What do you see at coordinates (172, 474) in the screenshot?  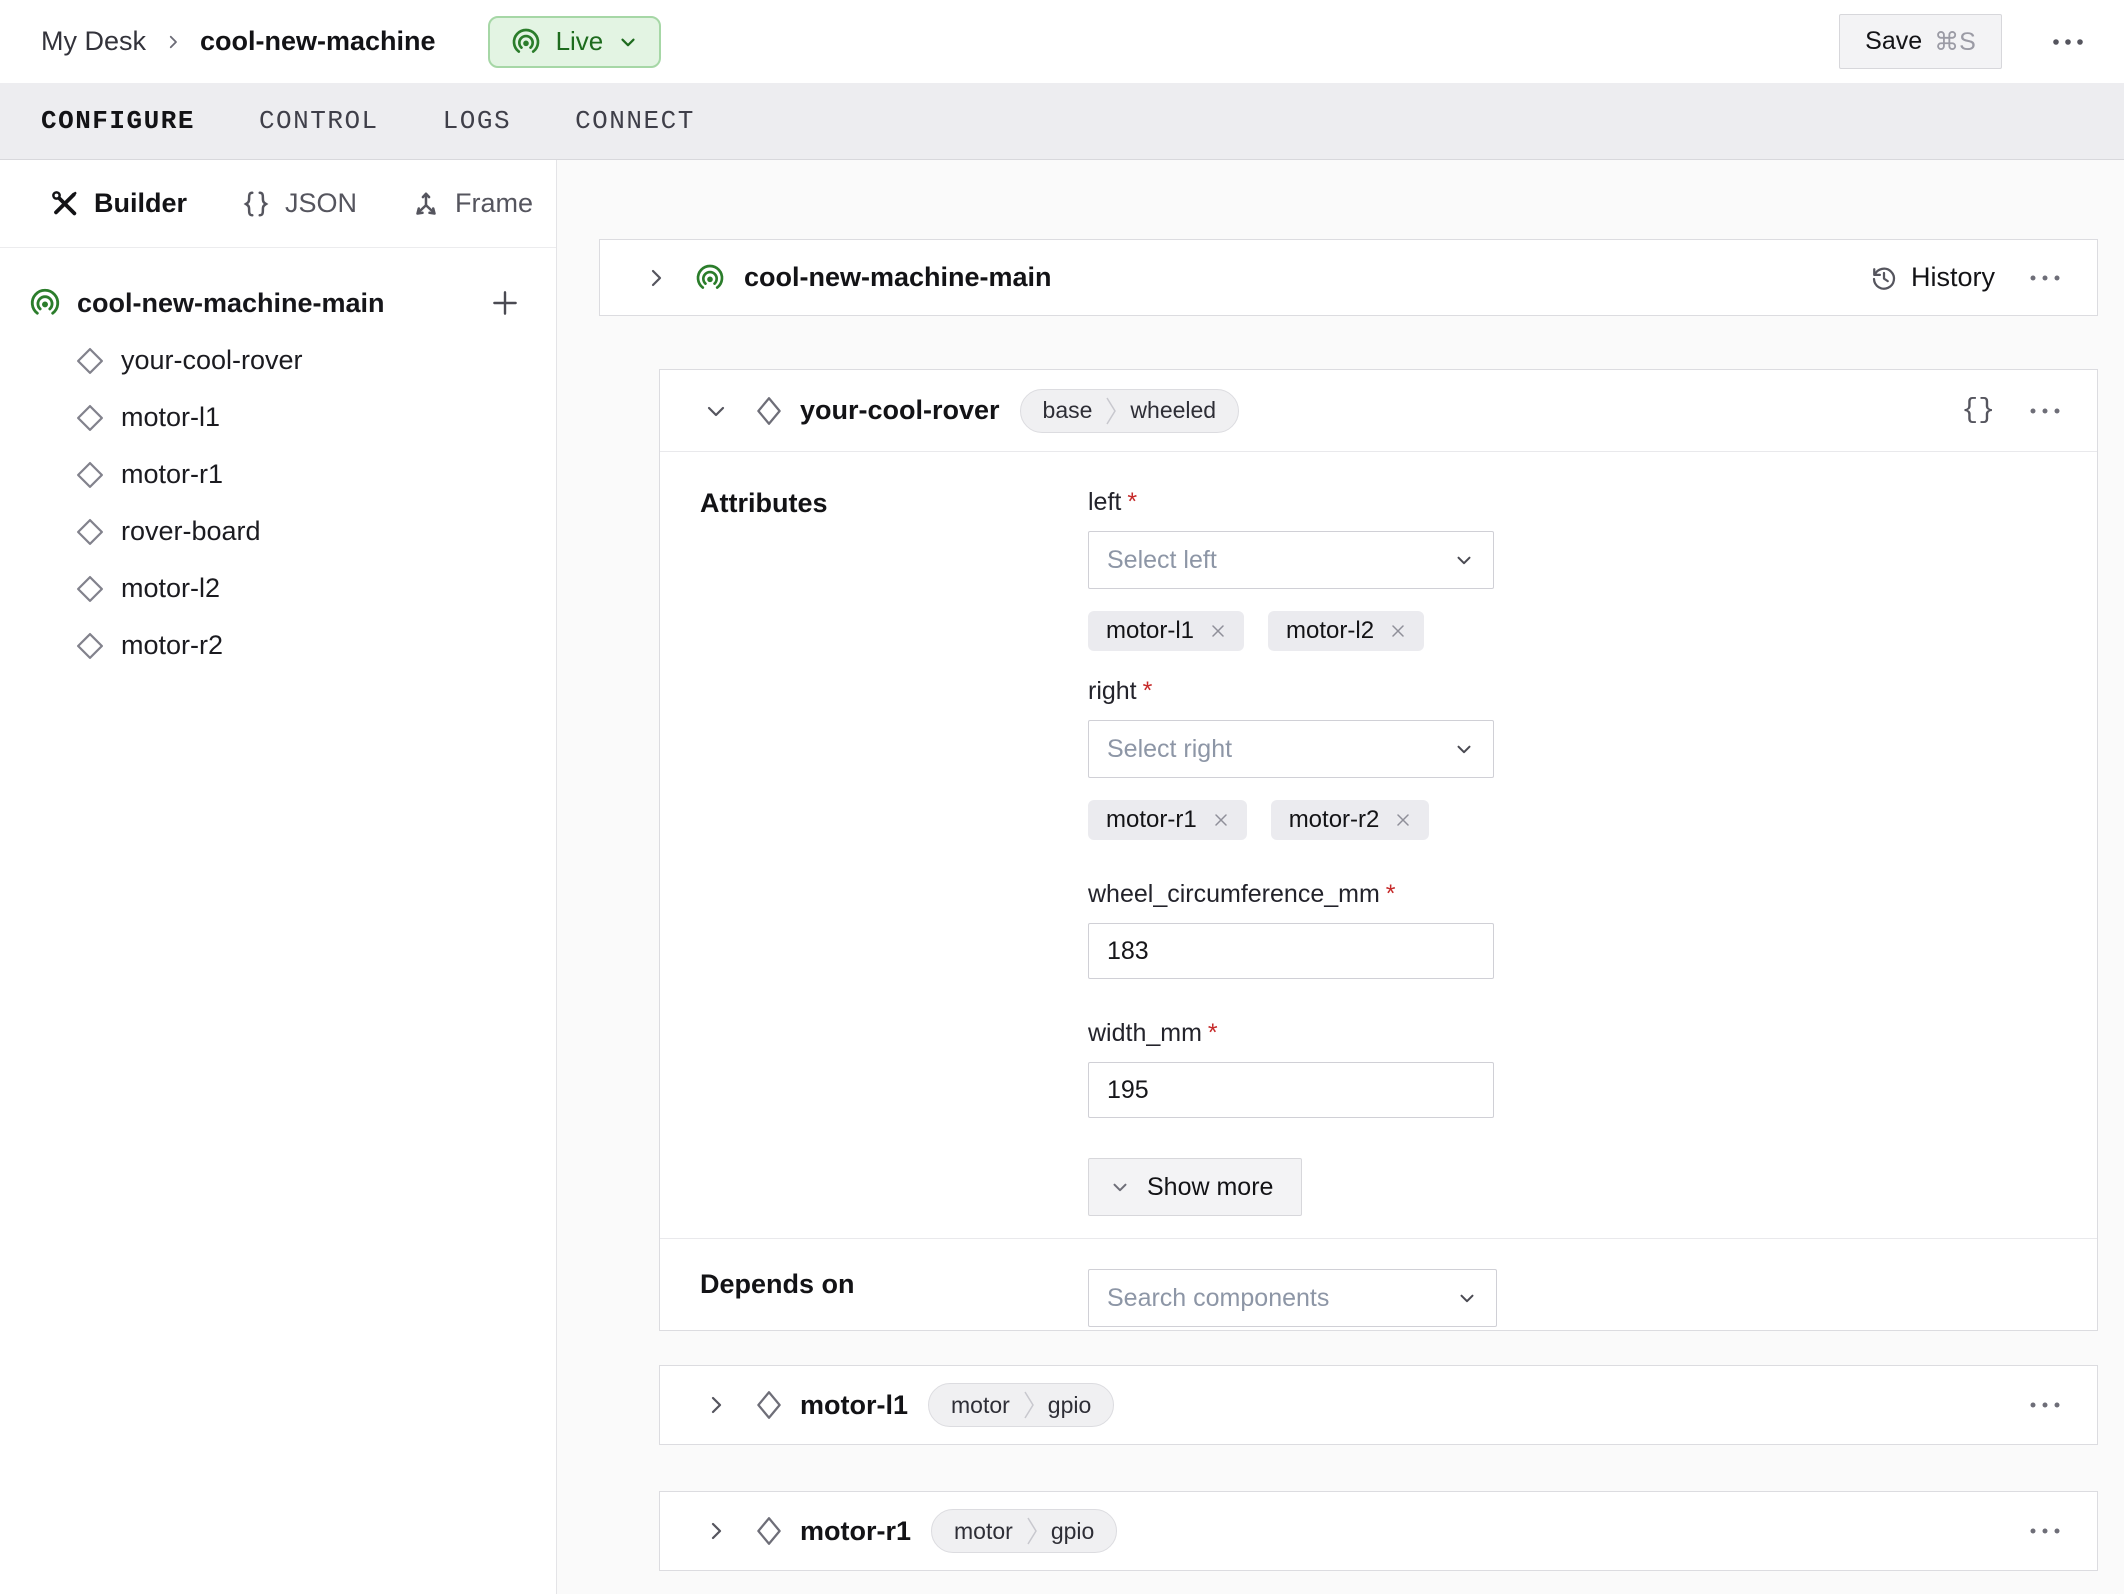 I see `tree-item-label: motor-r1` at bounding box center [172, 474].